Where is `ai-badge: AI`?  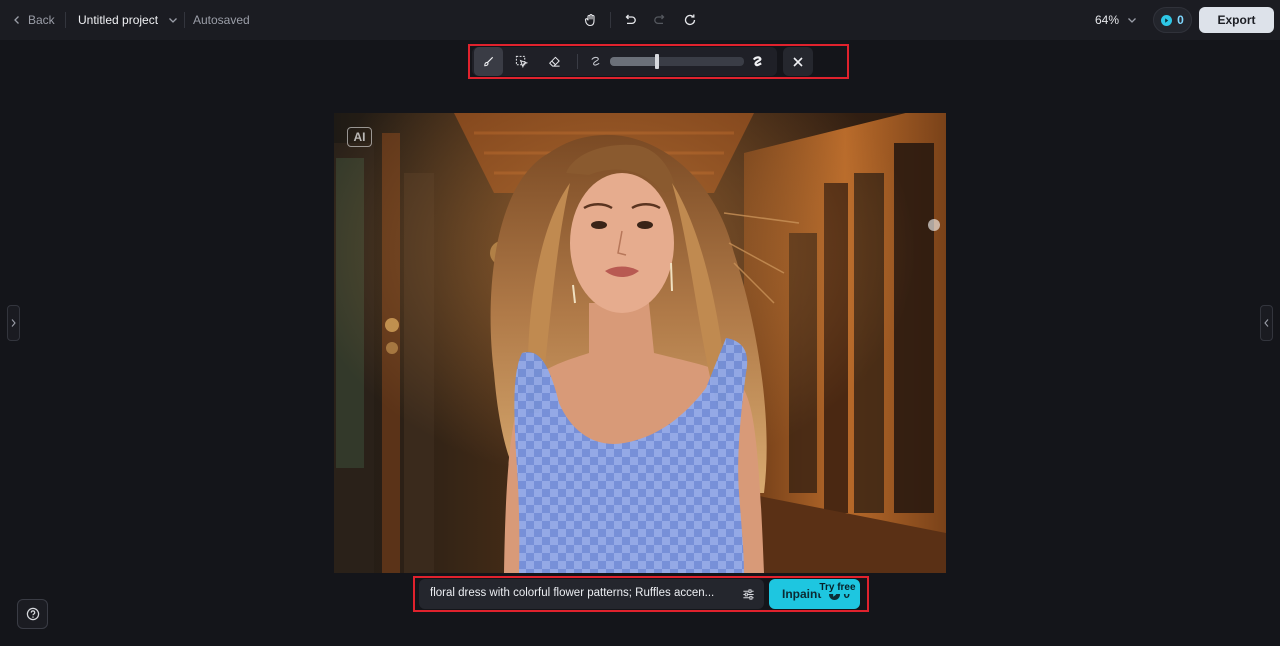 ai-badge: AI is located at coordinates (359, 137).